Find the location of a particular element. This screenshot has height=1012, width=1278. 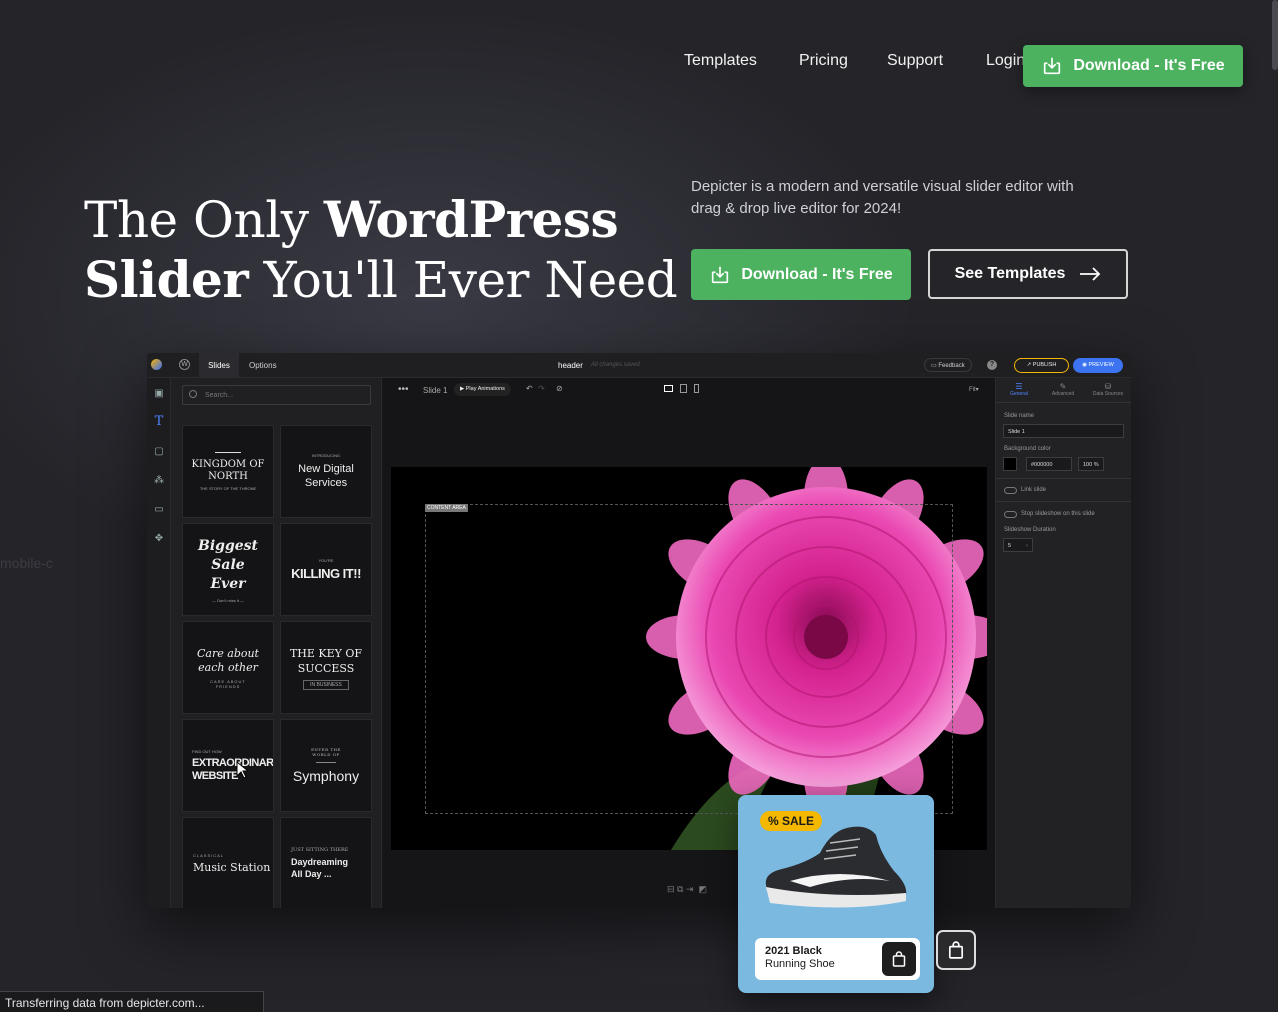

template-tile: Biggest Sale Ever — Don't miss it — is located at coordinates (228, 569).